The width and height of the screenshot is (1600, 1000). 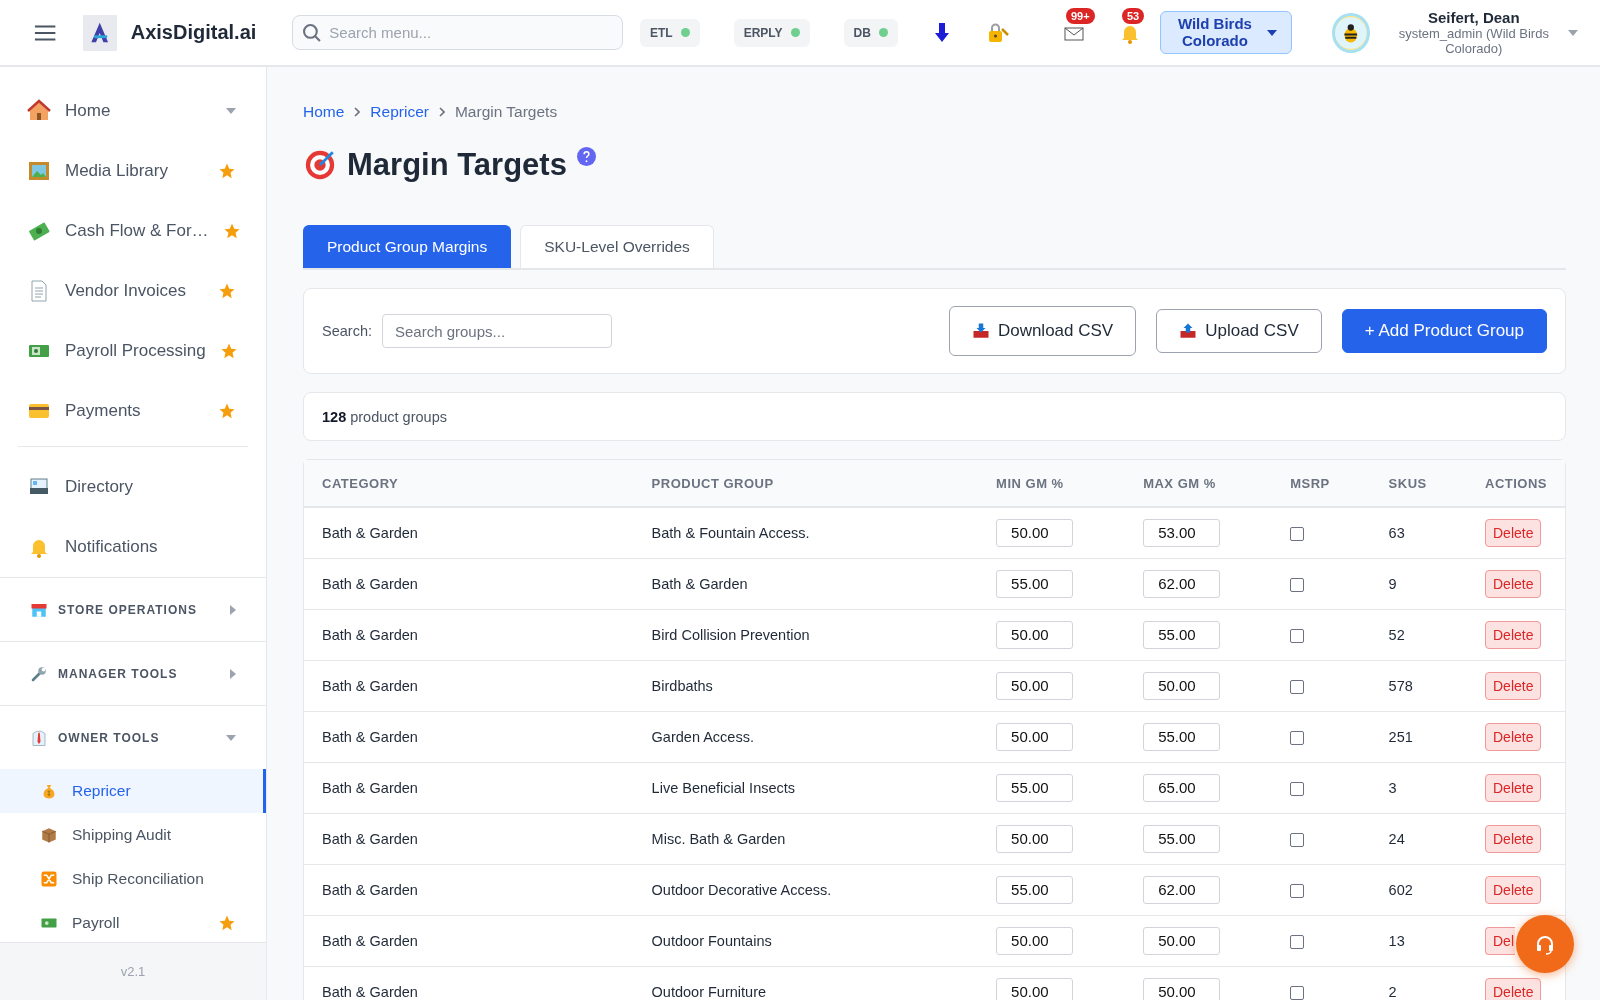 What do you see at coordinates (399, 112) in the screenshot?
I see `breadcrumb-link: Repricer` at bounding box center [399, 112].